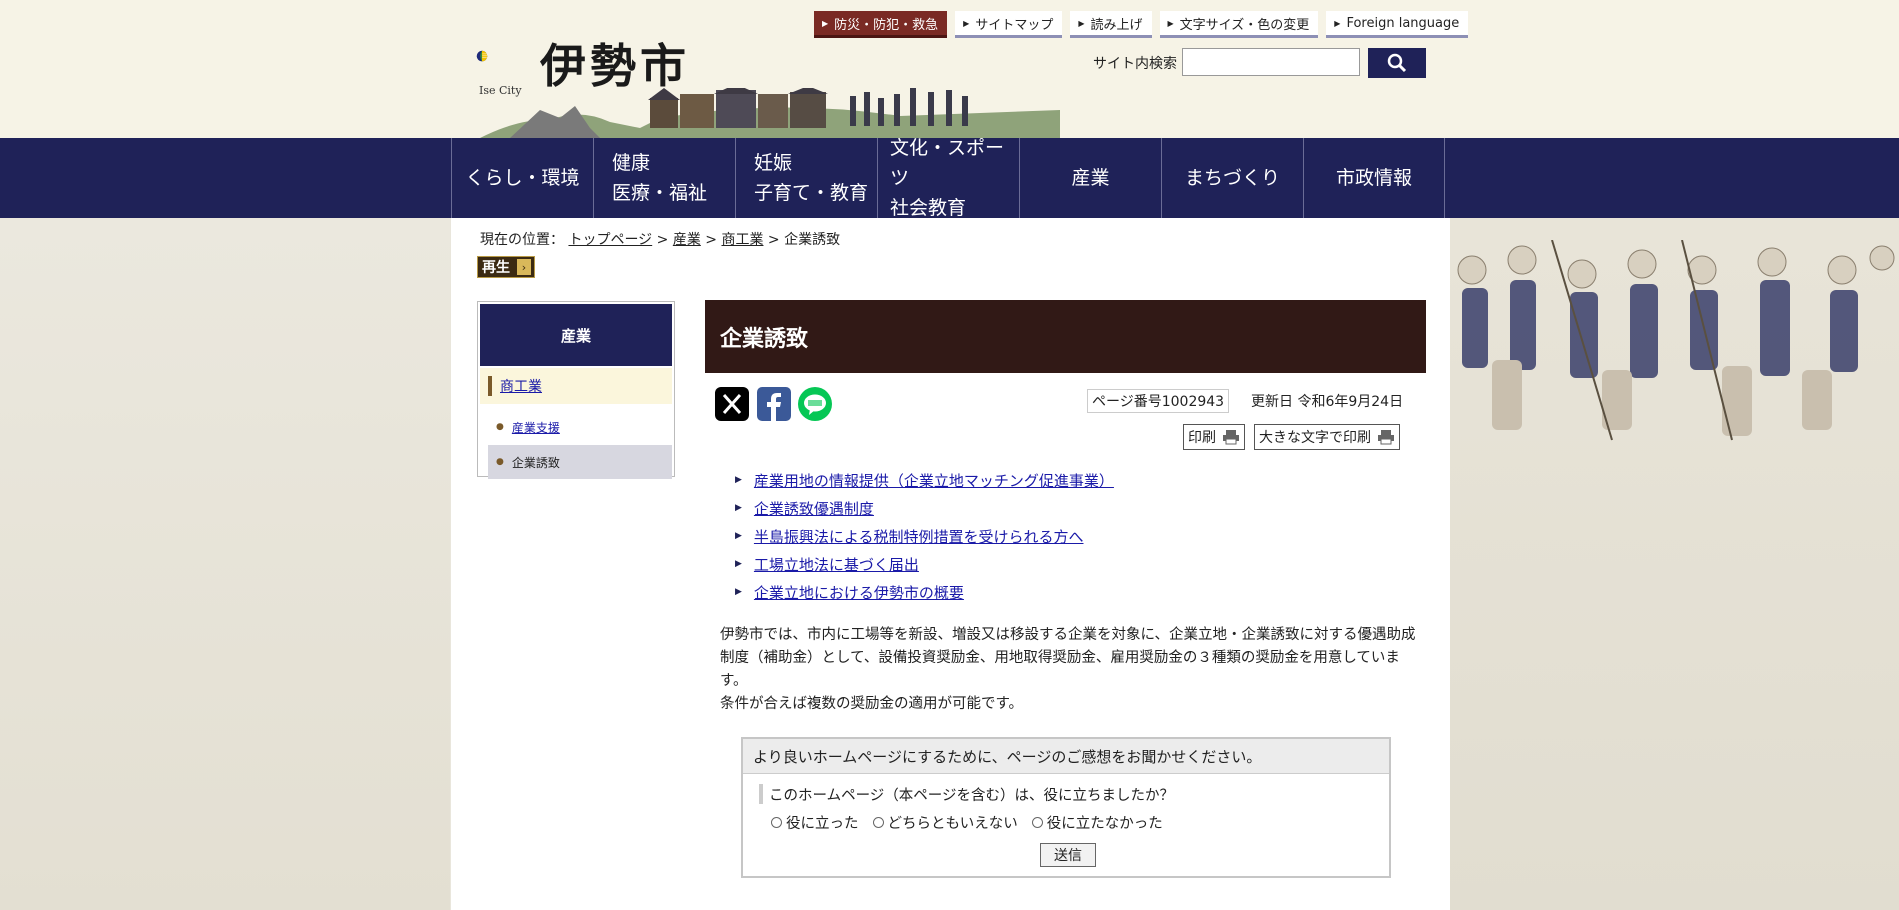  Describe the element at coordinates (522, 240) in the screenshot. I see `breadcrumb-prefix: 現在の位置：` at that location.